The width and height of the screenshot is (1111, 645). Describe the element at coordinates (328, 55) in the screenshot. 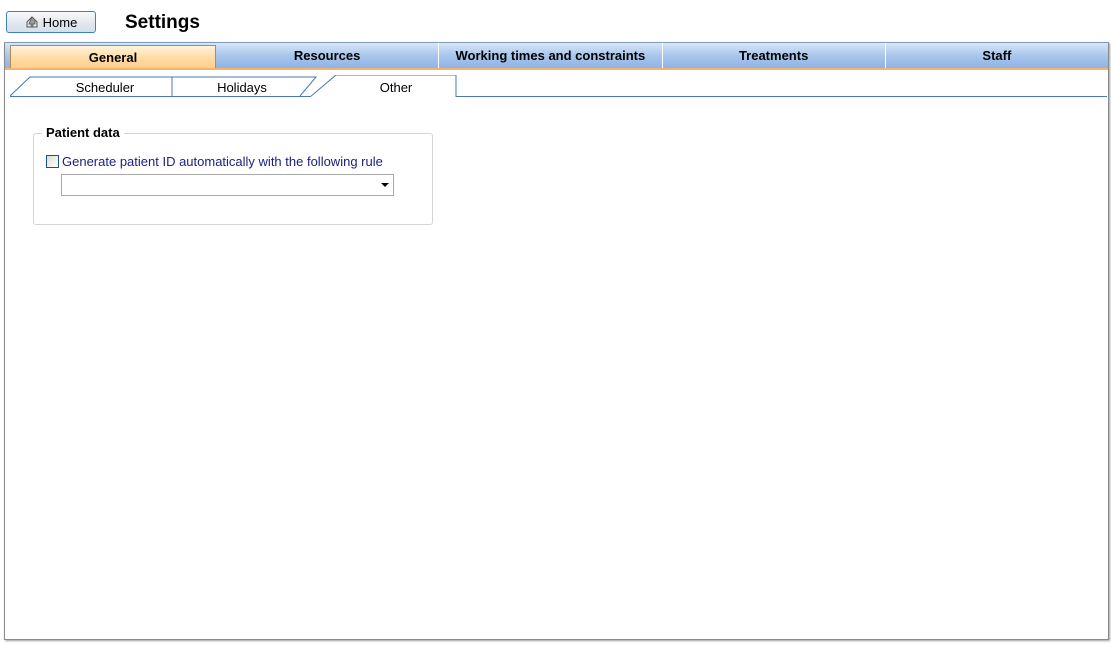

I see `tab-resources: Resources` at that location.